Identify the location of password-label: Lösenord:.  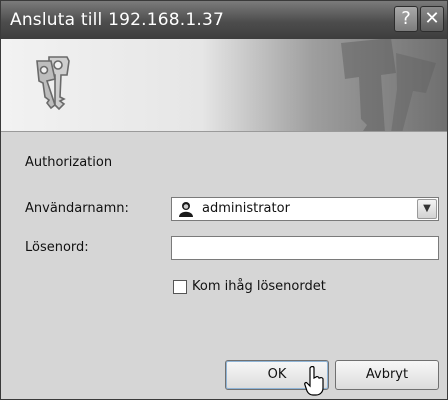
(57, 247).